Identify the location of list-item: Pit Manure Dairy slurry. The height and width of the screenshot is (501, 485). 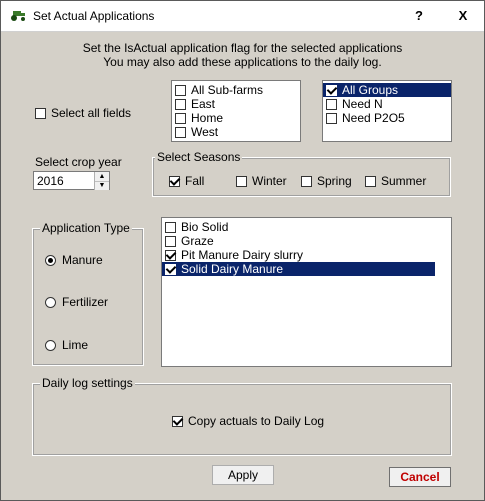
(306, 255).